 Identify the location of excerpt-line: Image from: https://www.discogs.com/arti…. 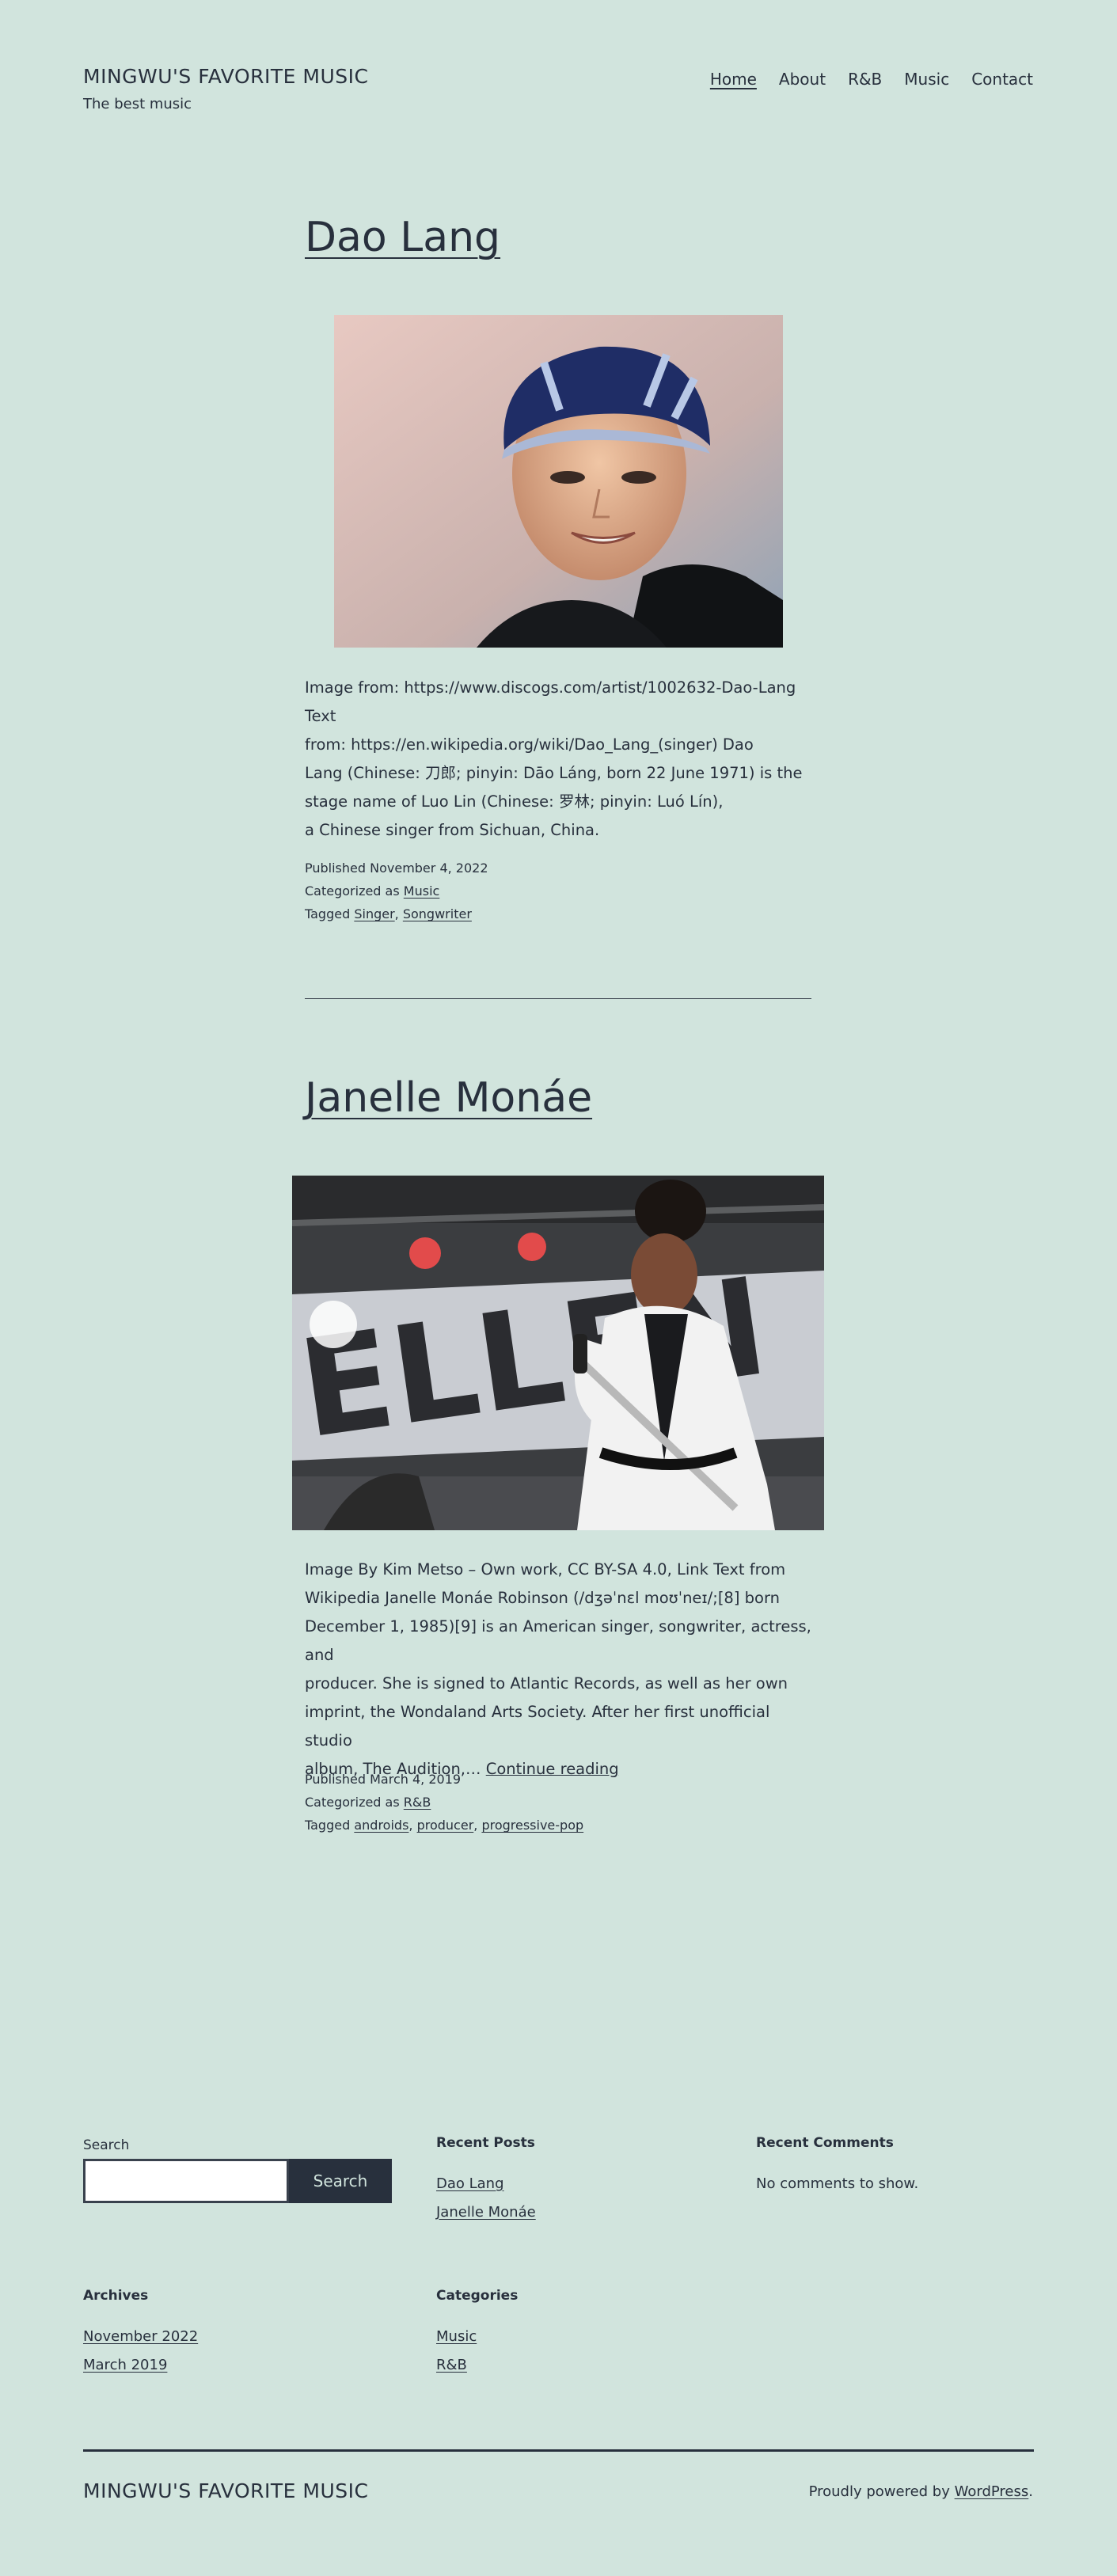
(551, 701).